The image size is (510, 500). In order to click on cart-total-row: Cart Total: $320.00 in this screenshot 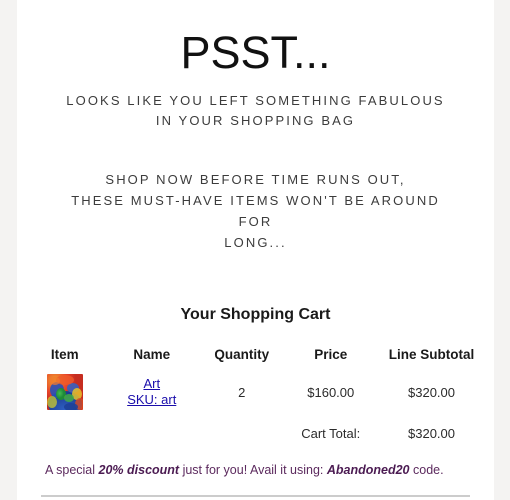, I will do `click(256, 433)`.